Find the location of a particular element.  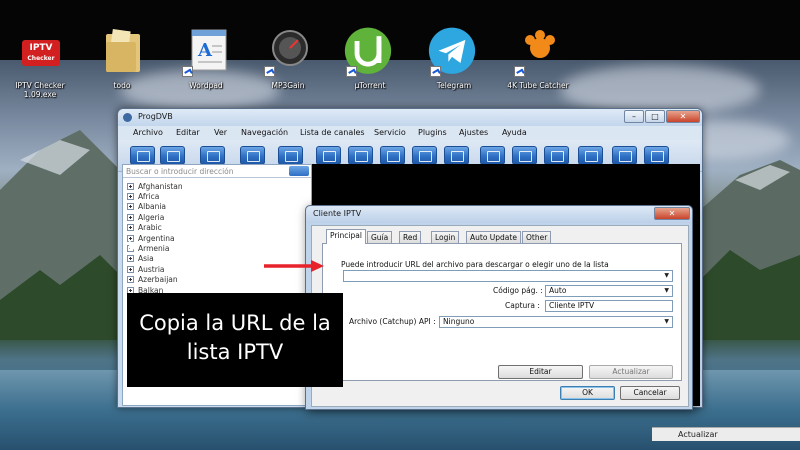

menu-ayuda: Ayuda is located at coordinates (514, 132).